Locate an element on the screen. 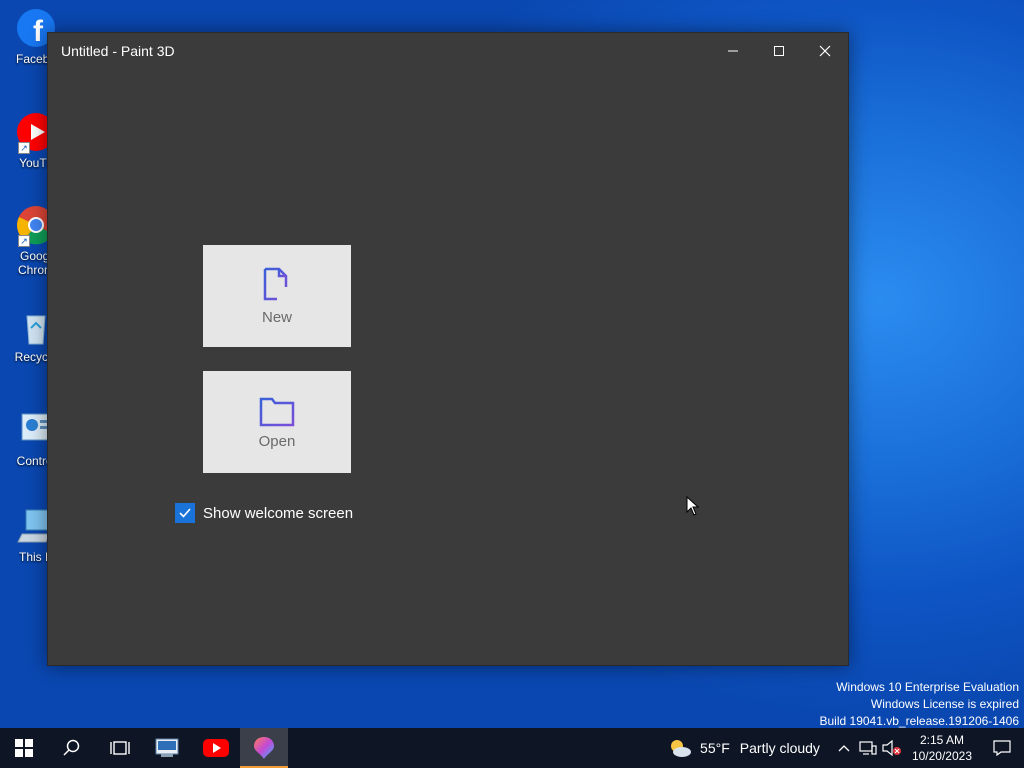 The image size is (1024, 768). clock: 2:15 AM 10/20/2023 is located at coordinates (942, 748).